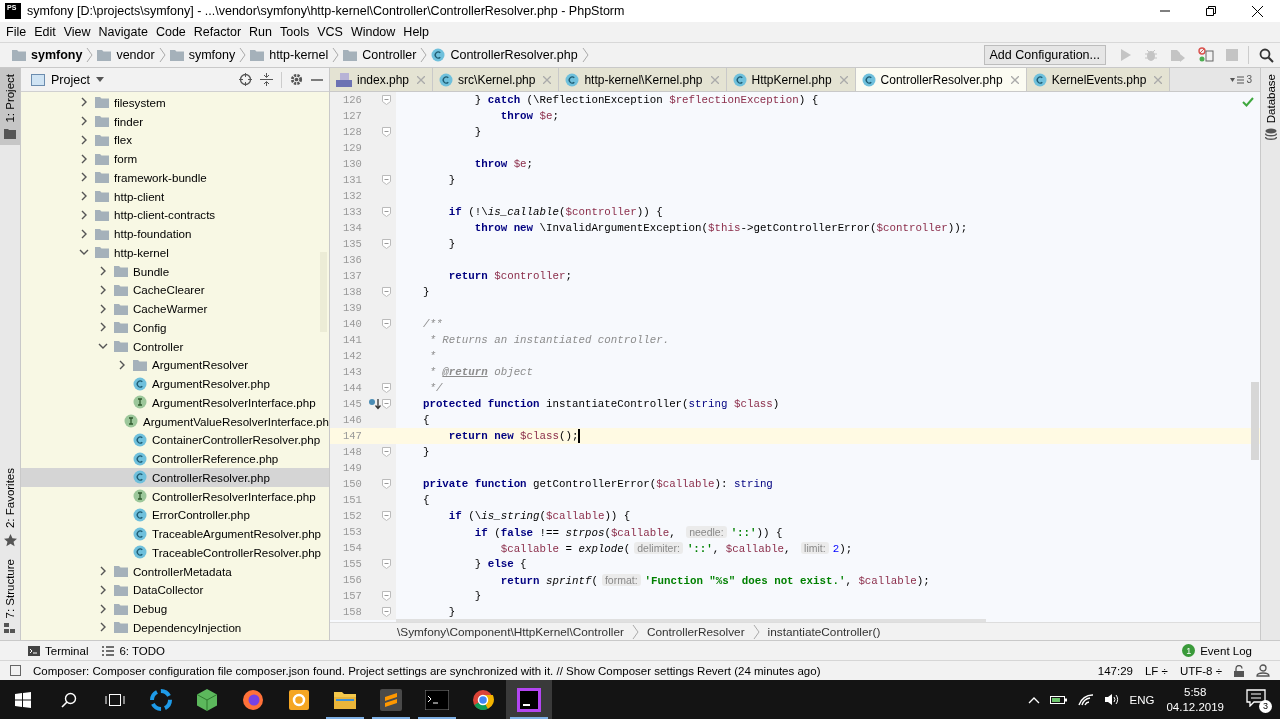 Image resolution: width=1280 pixels, height=719 pixels. What do you see at coordinates (1257, 11) in the screenshot?
I see `close-icon` at bounding box center [1257, 11].